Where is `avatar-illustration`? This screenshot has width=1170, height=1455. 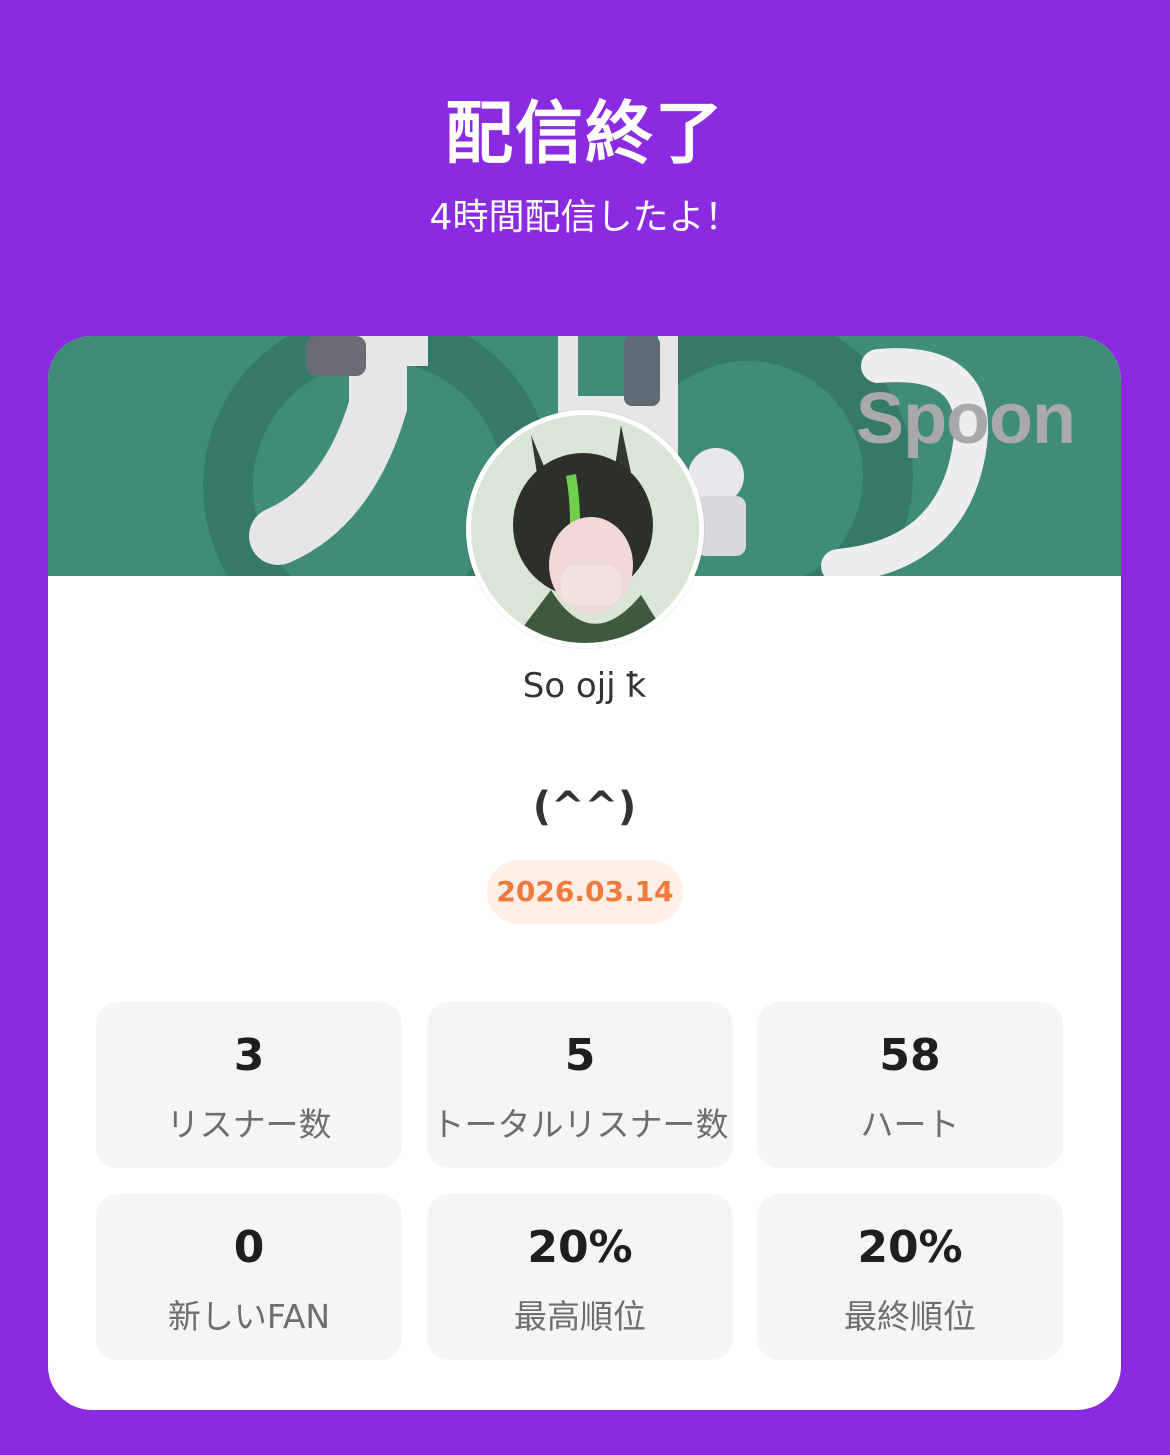
avatar-illustration is located at coordinates (585, 529).